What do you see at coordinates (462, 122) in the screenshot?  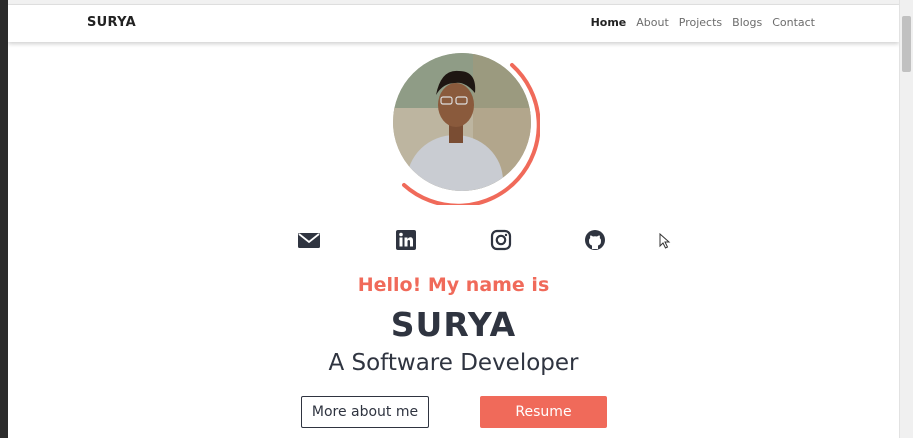 I see `profile-photo` at bounding box center [462, 122].